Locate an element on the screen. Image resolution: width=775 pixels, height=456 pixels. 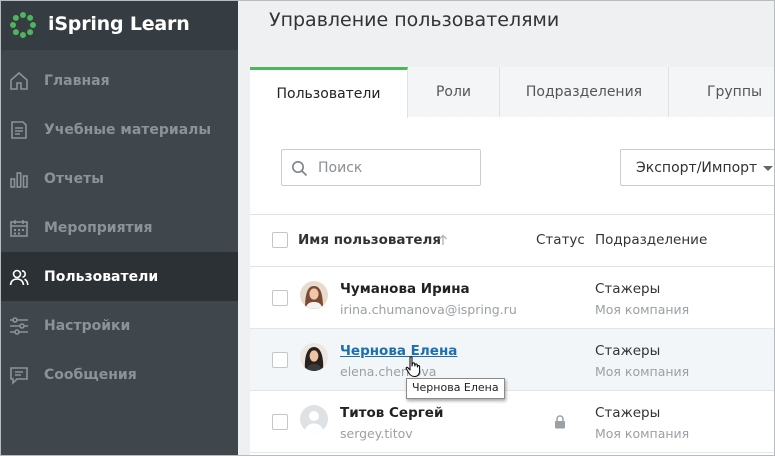
sidebar-item-label: Сообщения is located at coordinates (90, 374).